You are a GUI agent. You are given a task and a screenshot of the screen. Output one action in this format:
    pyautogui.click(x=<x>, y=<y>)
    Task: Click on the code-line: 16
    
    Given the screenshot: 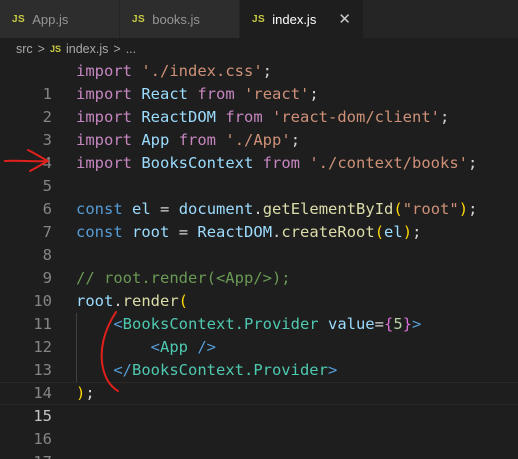 What is the action you would take?
    pyautogui.click(x=259, y=426)
    